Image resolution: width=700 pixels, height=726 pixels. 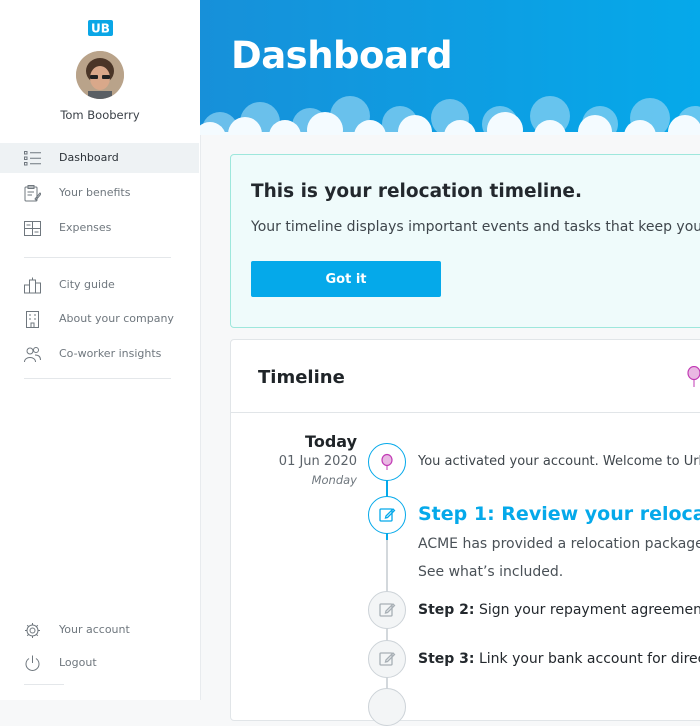 I want to click on sidebar-item-your-account: Your account, so click(x=99, y=630).